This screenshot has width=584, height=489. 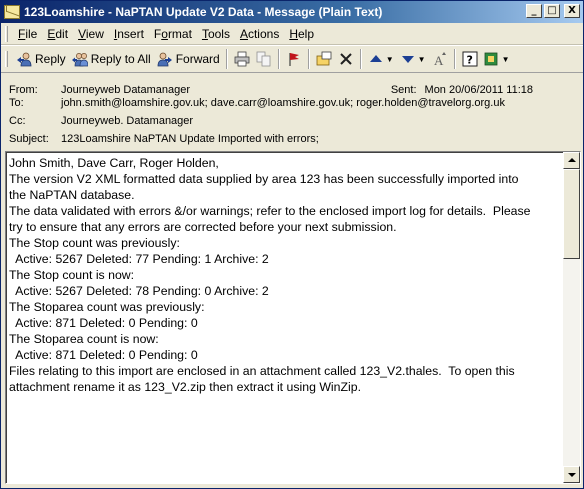 I want to click on menu-actions: Actions, so click(x=259, y=34).